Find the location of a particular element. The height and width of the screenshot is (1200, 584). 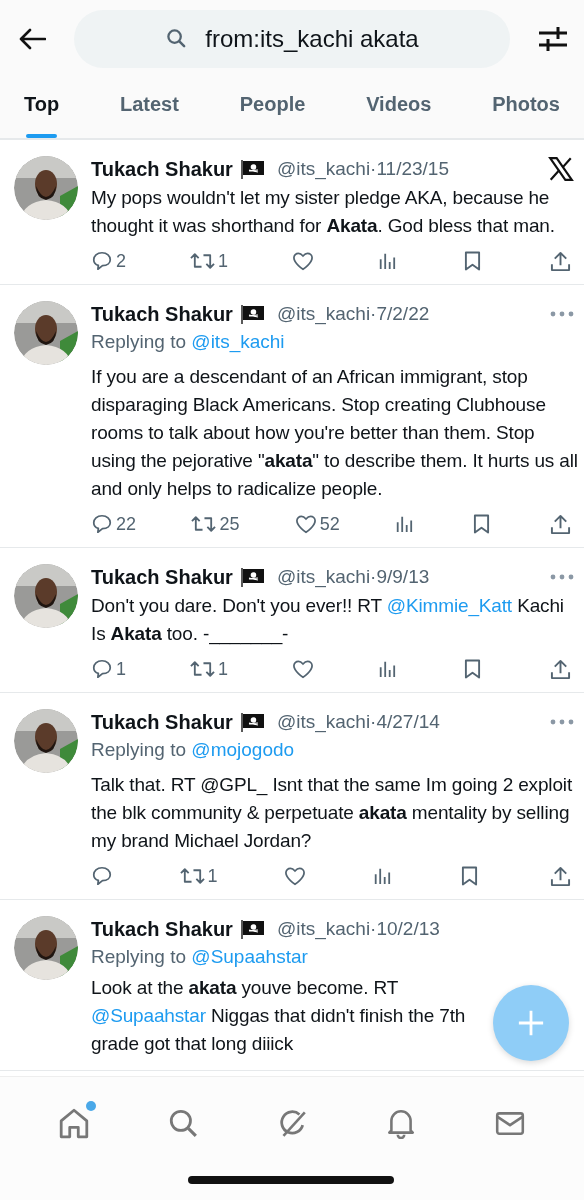

handle-and-date: @its_kachi·4/27/14 is located at coordinates (358, 722).